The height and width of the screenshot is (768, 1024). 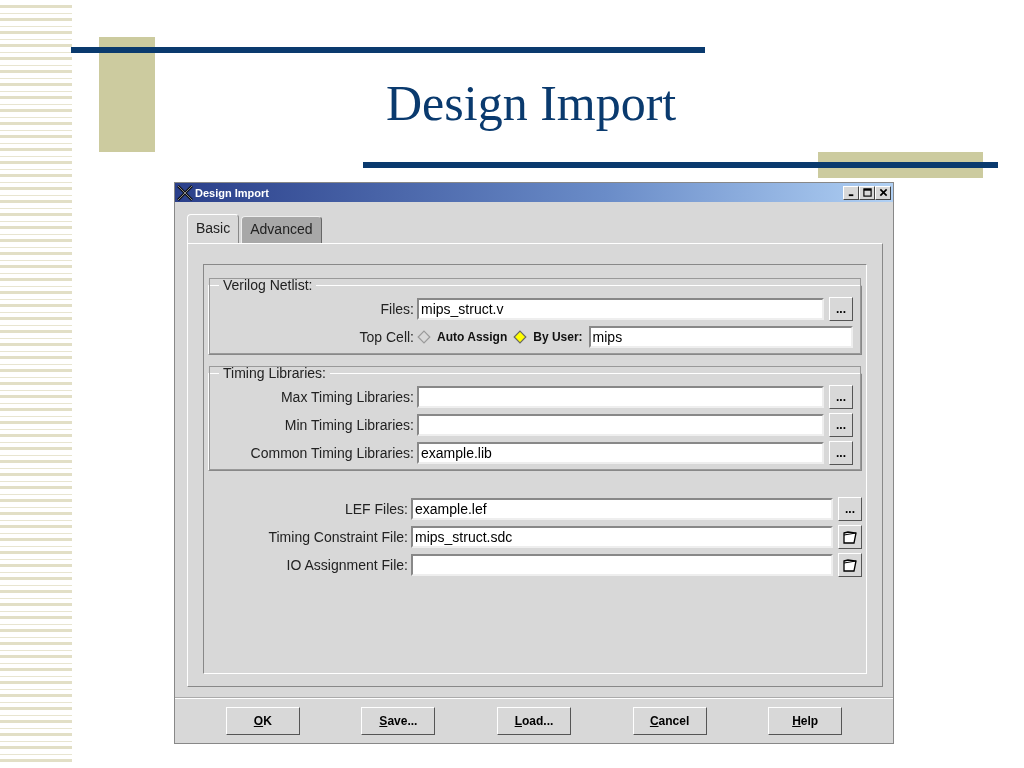 What do you see at coordinates (620, 309) in the screenshot?
I see `input-field: mips_struct.v` at bounding box center [620, 309].